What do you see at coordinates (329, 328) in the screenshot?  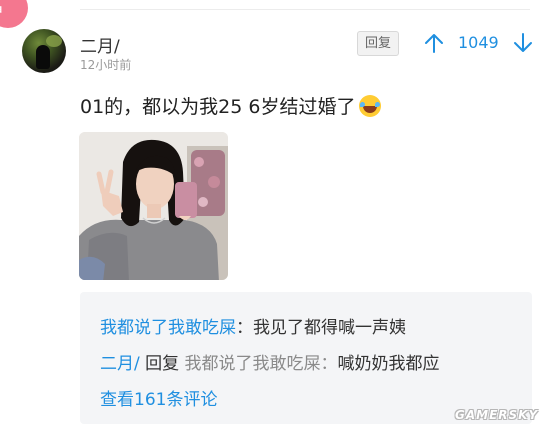 I see `reply-text: 我见了都得喊一声姨` at bounding box center [329, 328].